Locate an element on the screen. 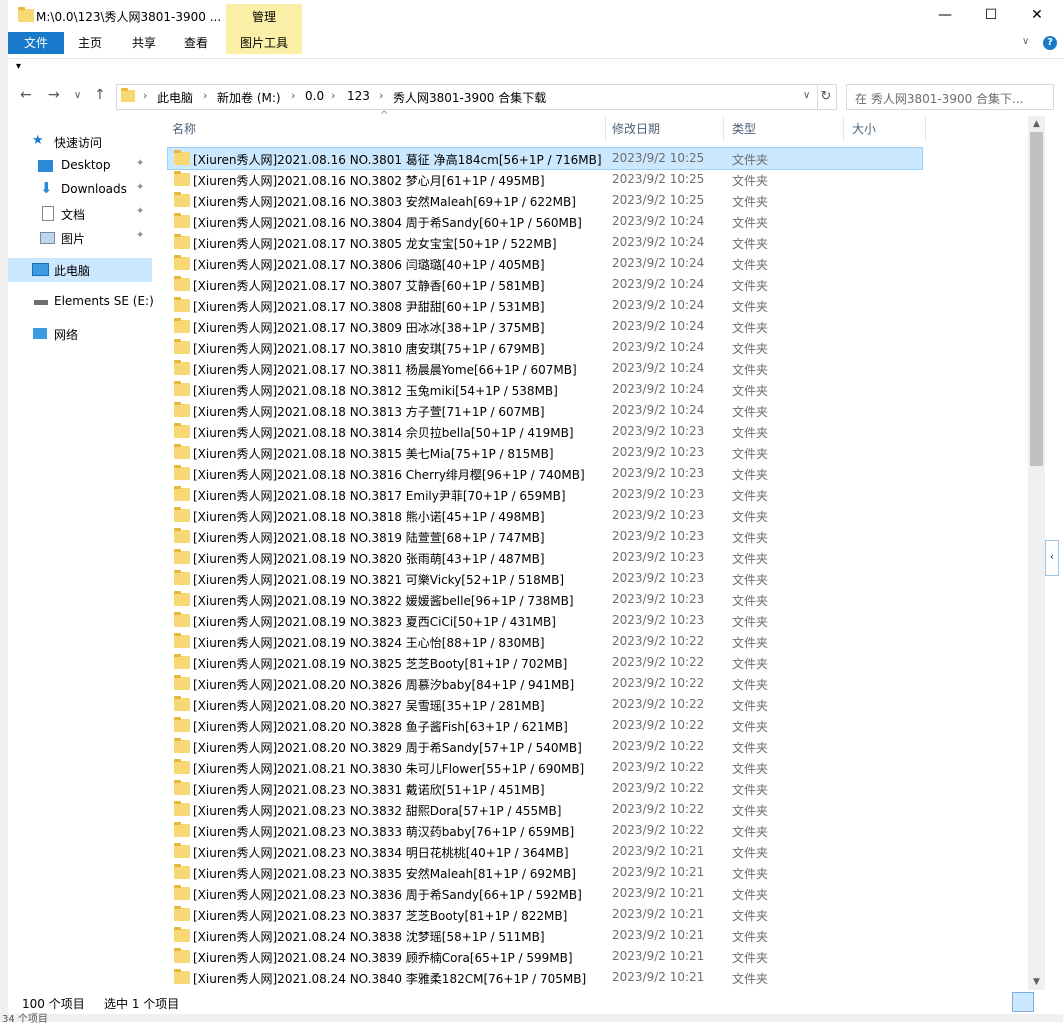 The image size is (1063, 1025). recent-locations-button: ∨ is located at coordinates (77, 95).